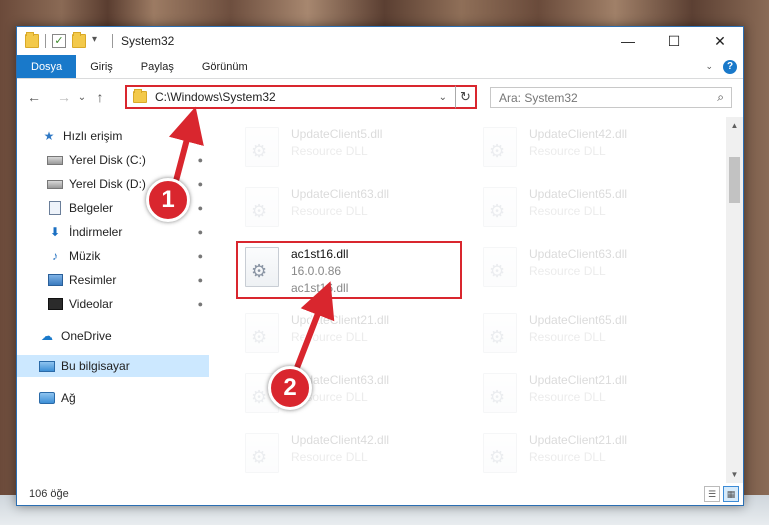 The height and width of the screenshot is (525, 769). I want to click on sidebar-item-label: Ağ, so click(68, 398).